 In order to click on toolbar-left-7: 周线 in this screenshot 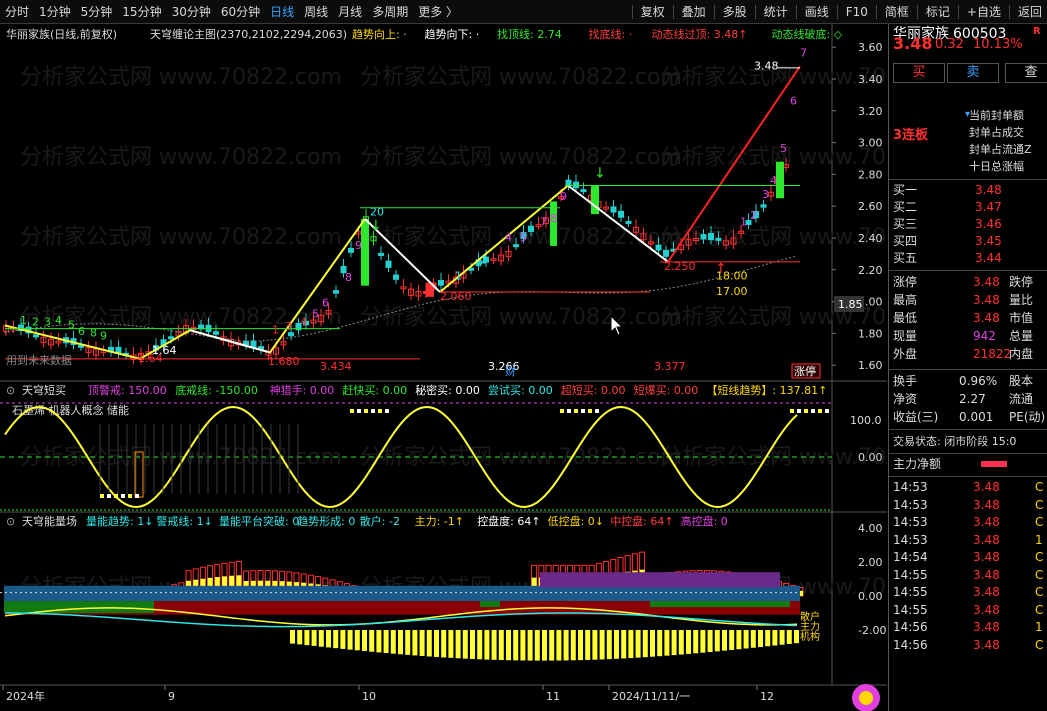, I will do `click(316, 12)`.